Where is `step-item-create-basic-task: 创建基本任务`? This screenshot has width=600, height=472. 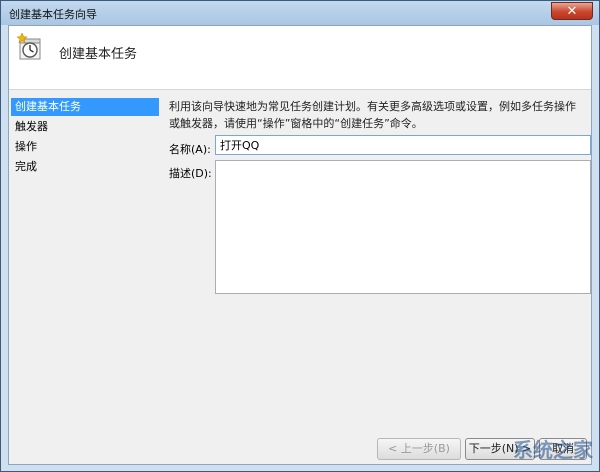
step-item-create-basic-task: 创建基本任务 is located at coordinates (85, 107).